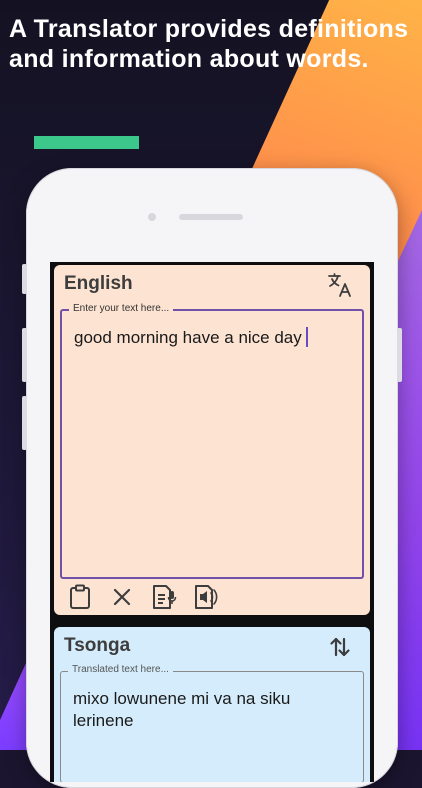  What do you see at coordinates (24, 355) in the screenshot?
I see `phone-volume-up` at bounding box center [24, 355].